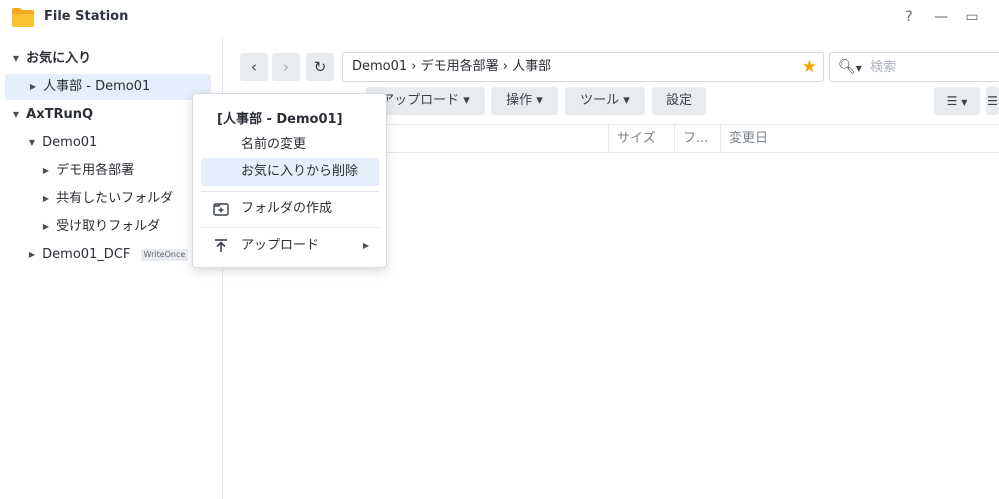  Describe the element at coordinates (221, 245) in the screenshot. I see `upload-icon` at that location.